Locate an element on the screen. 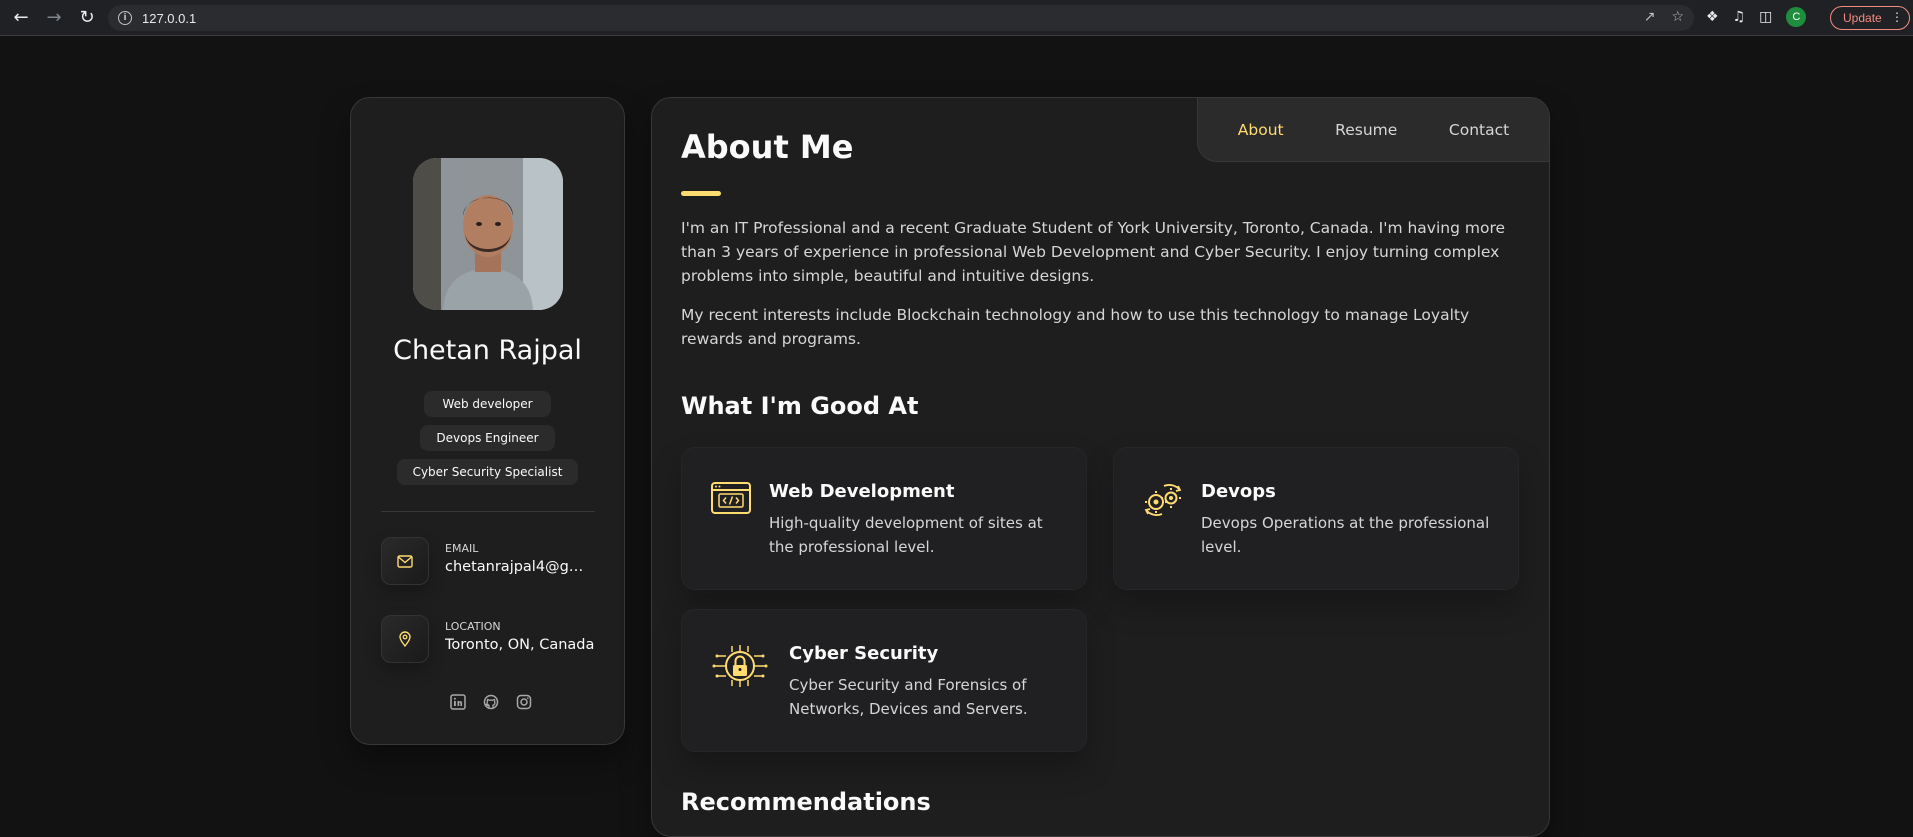 The height and width of the screenshot is (837, 1913). recommendations-title: Recommendations is located at coordinates (806, 802).